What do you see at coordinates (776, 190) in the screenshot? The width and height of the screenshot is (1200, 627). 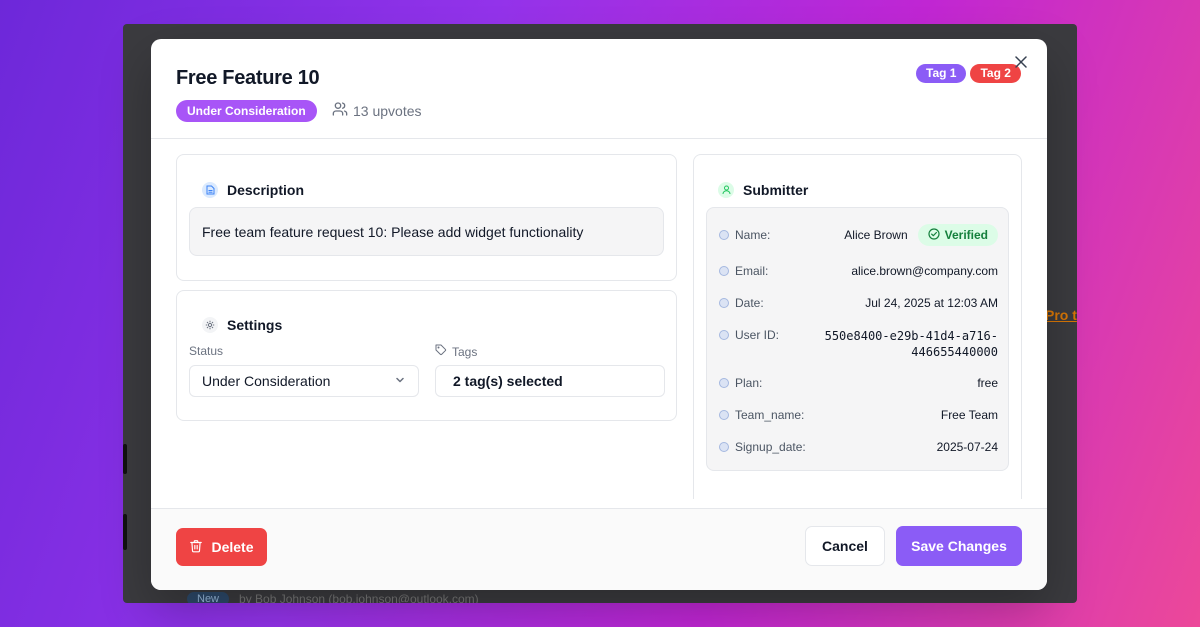 I see `submitter-heading-label: Submitter` at bounding box center [776, 190].